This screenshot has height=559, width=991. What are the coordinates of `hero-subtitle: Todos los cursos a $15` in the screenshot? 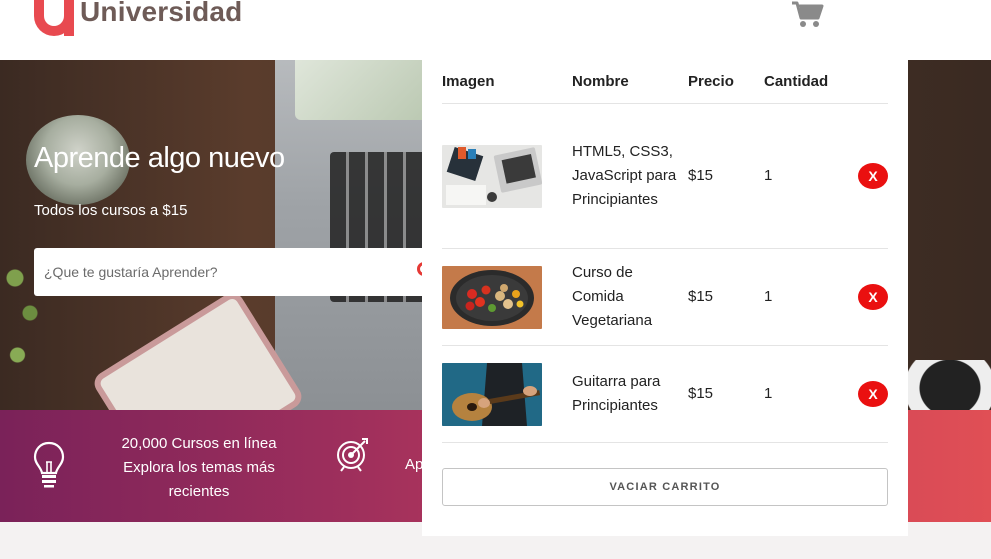 It's located at (111, 210).